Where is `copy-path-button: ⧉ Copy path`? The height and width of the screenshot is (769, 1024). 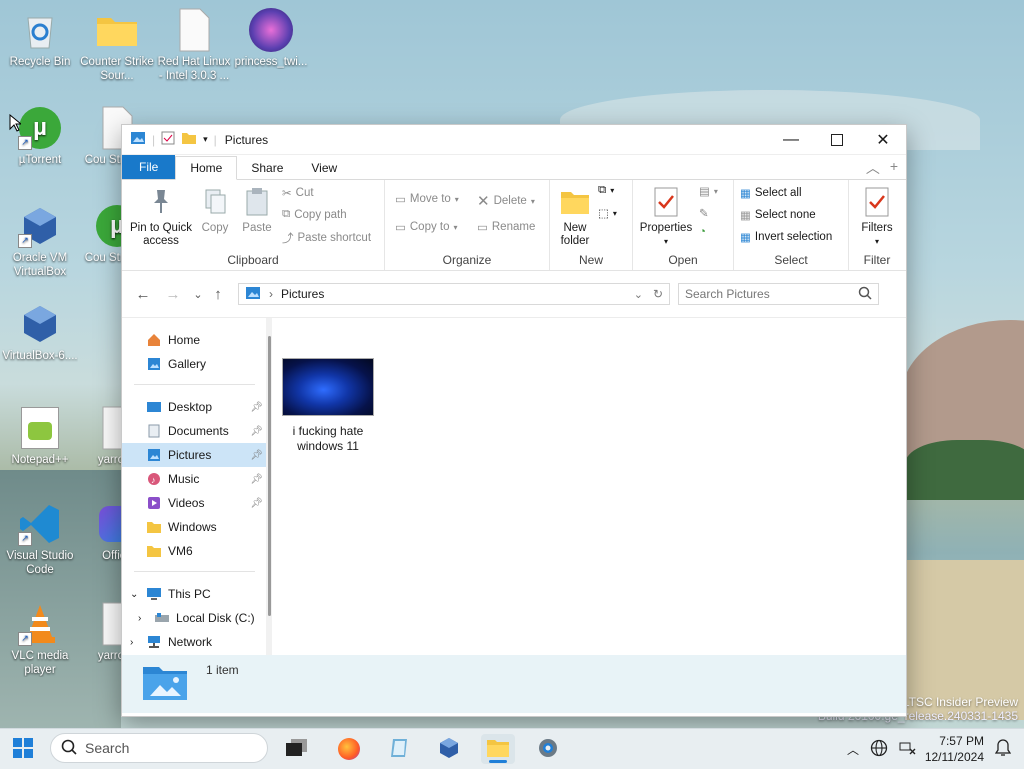
copy-path-button: ⧉ Copy path is located at coordinates (314, 214).